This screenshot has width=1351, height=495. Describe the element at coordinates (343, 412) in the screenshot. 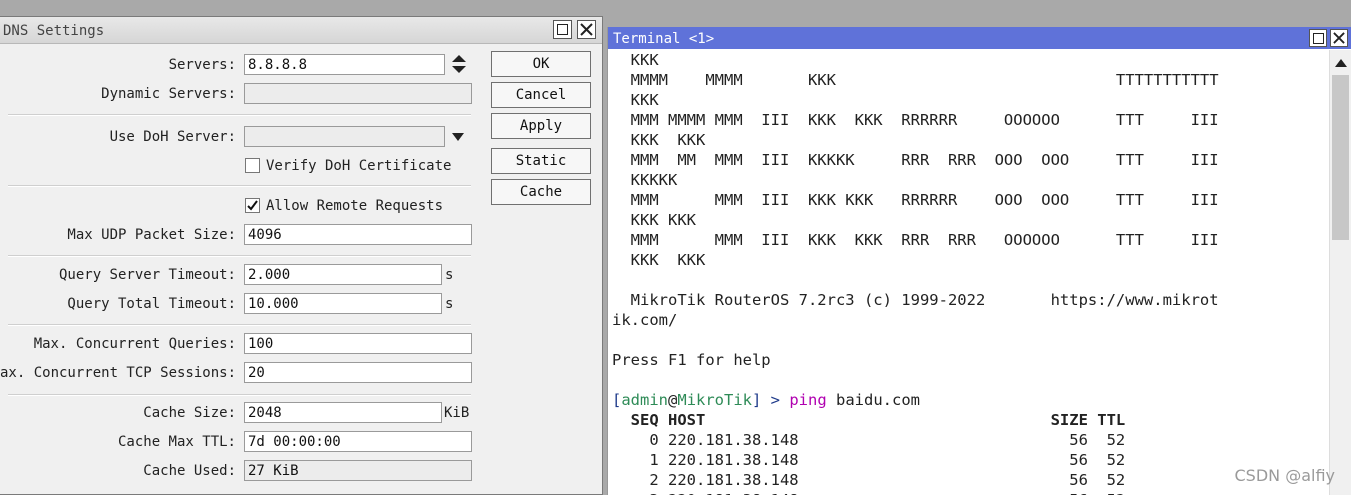

I see `cache-size-input: 2048` at that location.